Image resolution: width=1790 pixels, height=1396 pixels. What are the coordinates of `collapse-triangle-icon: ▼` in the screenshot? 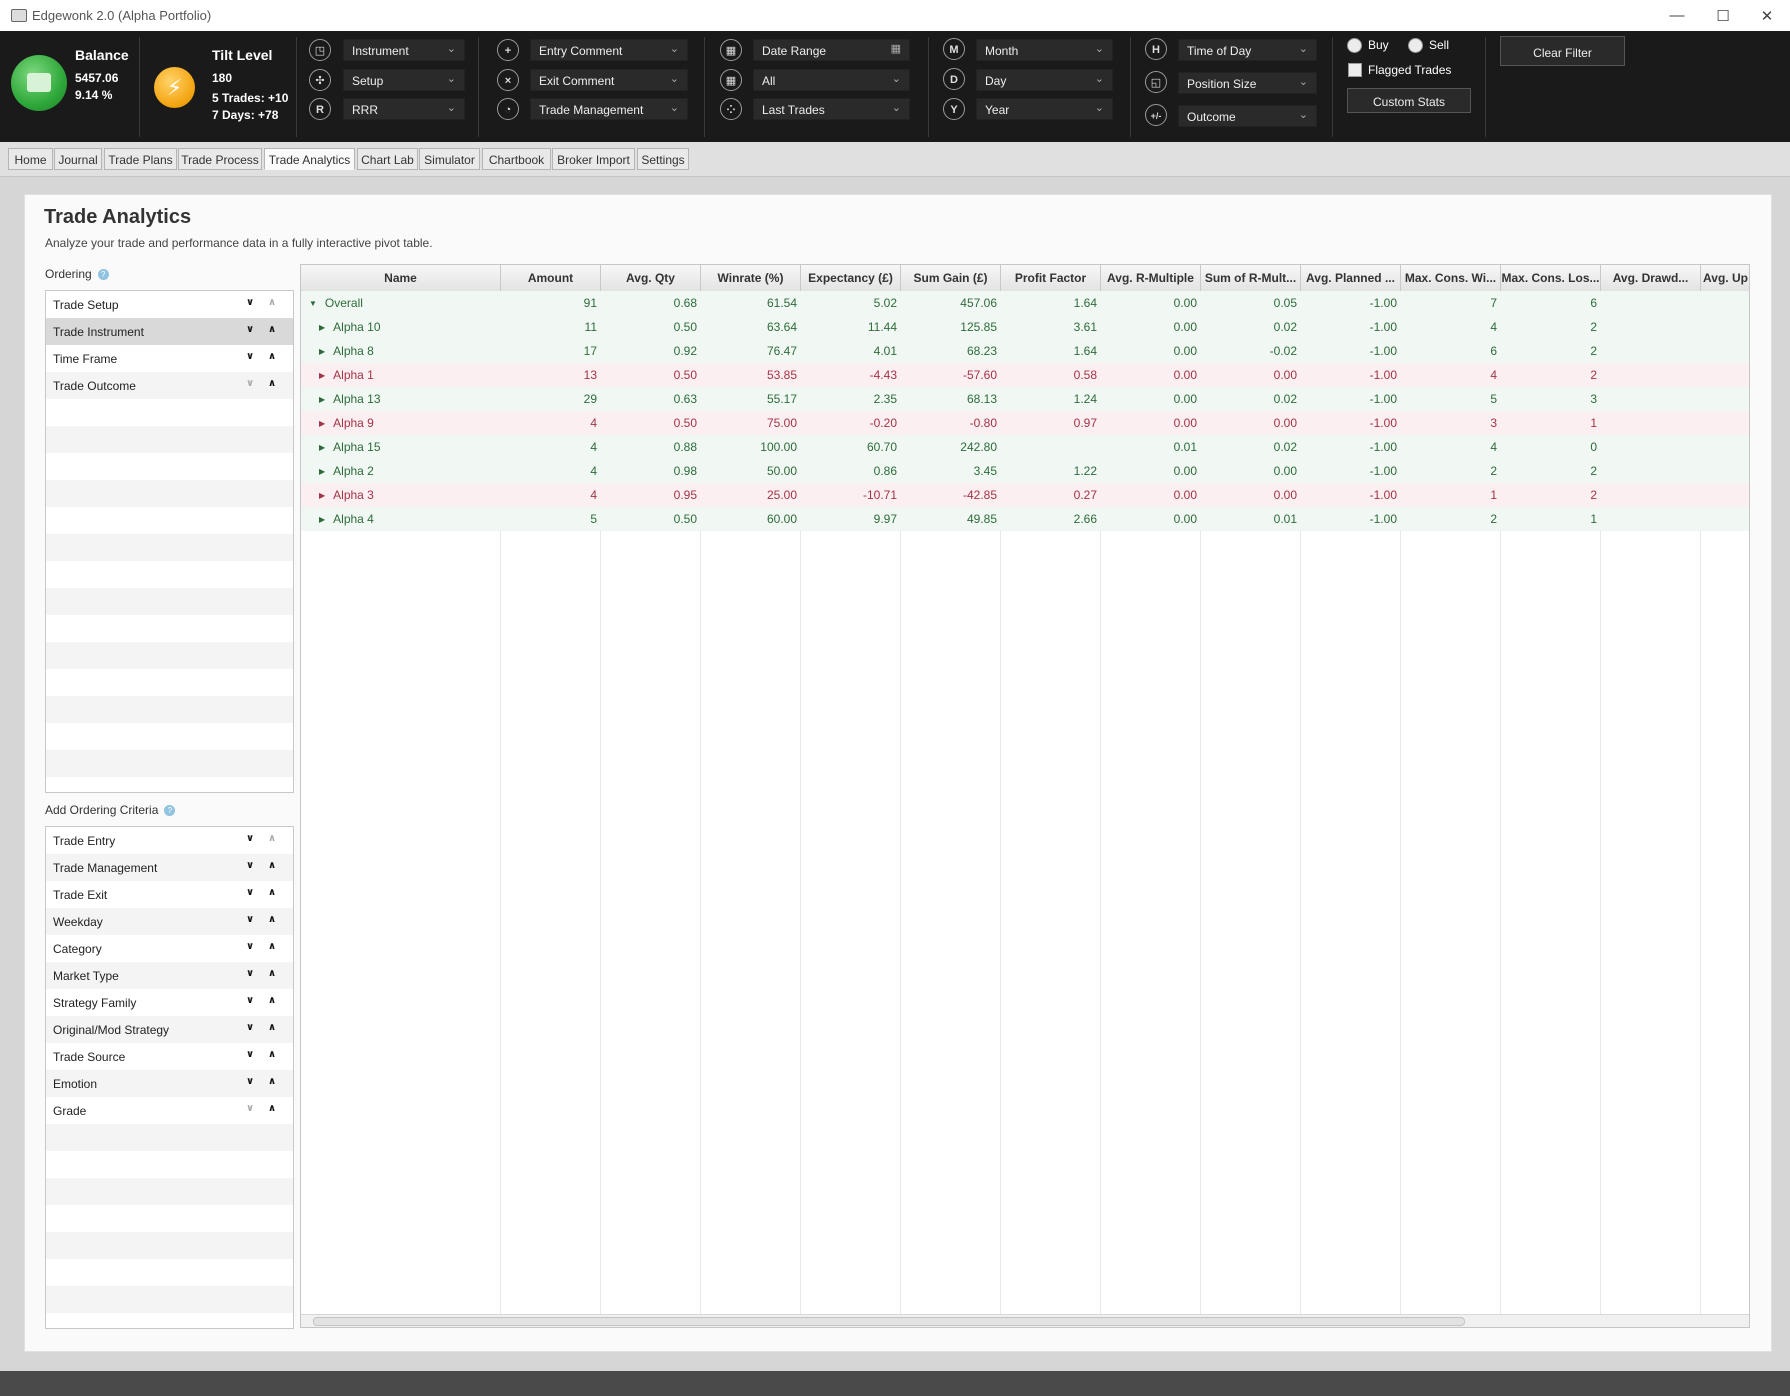 It's located at (313, 303).